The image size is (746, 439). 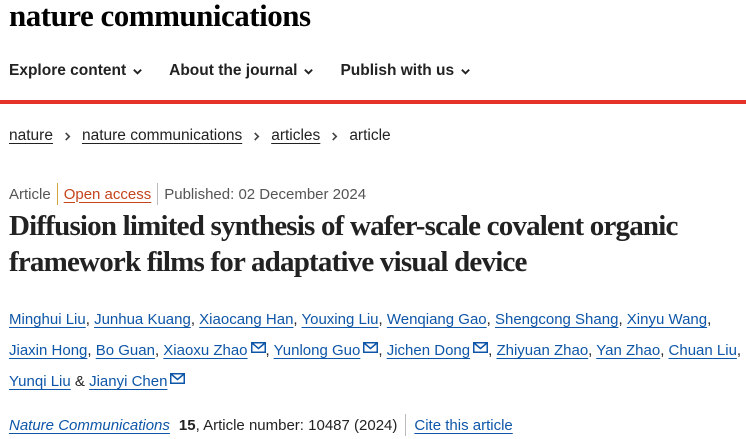 I want to click on citation-divider, so click(x=406, y=425).